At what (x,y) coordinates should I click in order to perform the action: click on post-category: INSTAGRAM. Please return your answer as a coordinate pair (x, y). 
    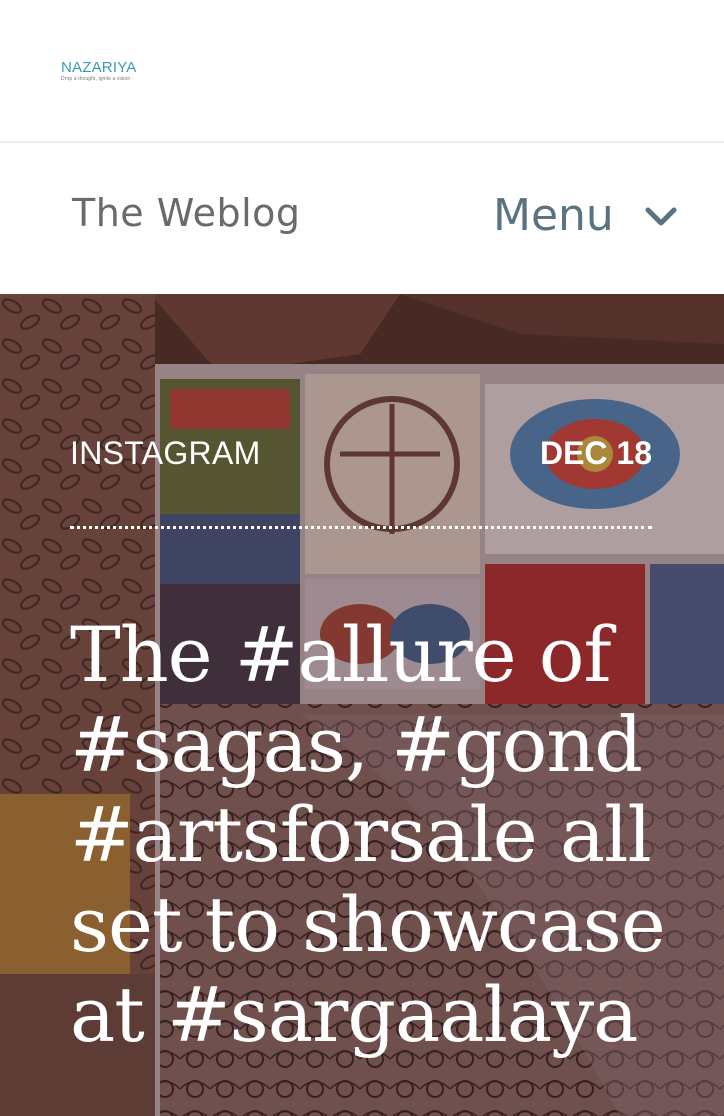
    Looking at the image, I should click on (165, 453).